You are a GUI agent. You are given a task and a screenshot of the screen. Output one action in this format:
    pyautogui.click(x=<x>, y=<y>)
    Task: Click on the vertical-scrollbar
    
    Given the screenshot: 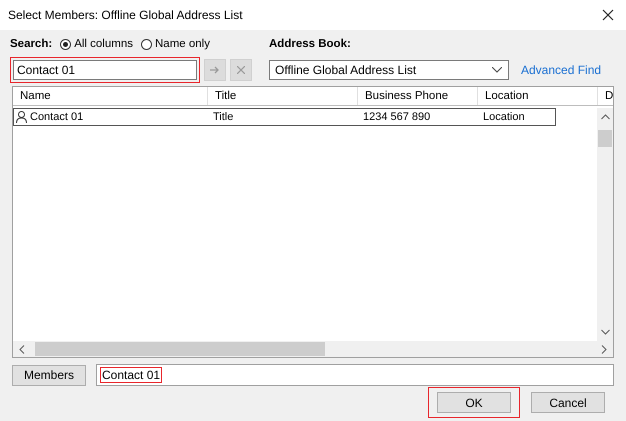 What is the action you would take?
    pyautogui.click(x=605, y=224)
    